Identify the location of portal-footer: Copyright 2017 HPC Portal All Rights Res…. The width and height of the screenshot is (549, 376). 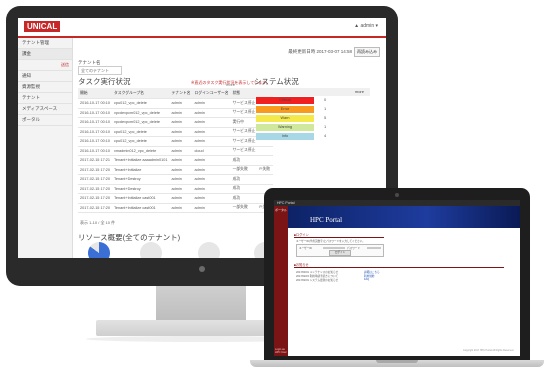
(488, 350).